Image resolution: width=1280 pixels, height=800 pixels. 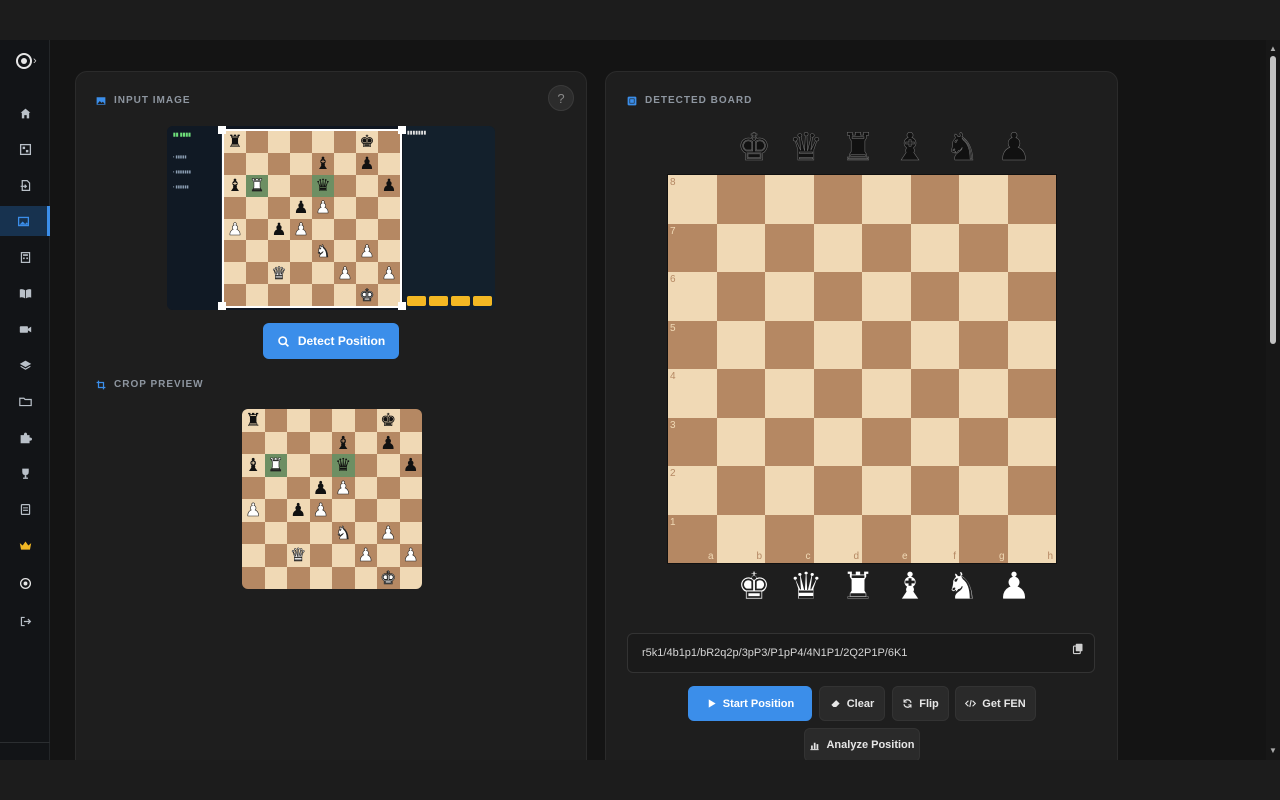 I want to click on copy-icon, so click(x=1078, y=649).